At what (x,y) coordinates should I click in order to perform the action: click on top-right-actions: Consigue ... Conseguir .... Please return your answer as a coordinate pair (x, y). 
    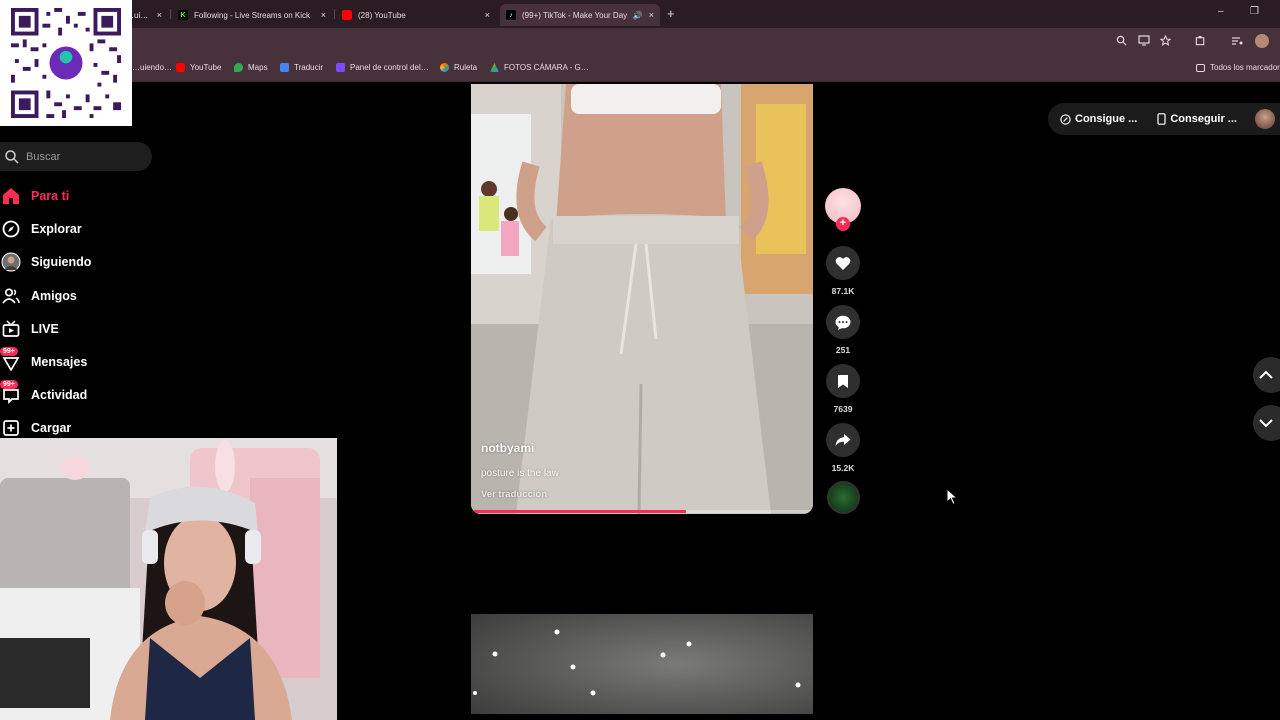
    Looking at the image, I should click on (1164, 119).